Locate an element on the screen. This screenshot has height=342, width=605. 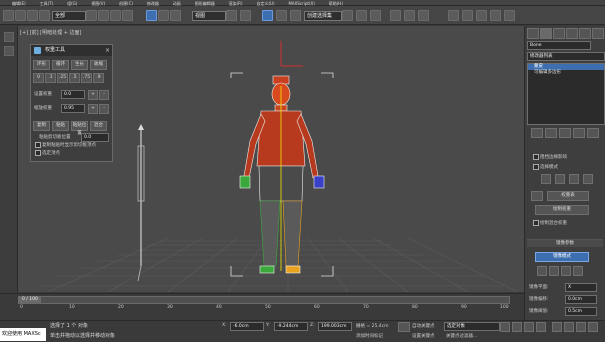
pan-icon is located at coordinates (581, 327).